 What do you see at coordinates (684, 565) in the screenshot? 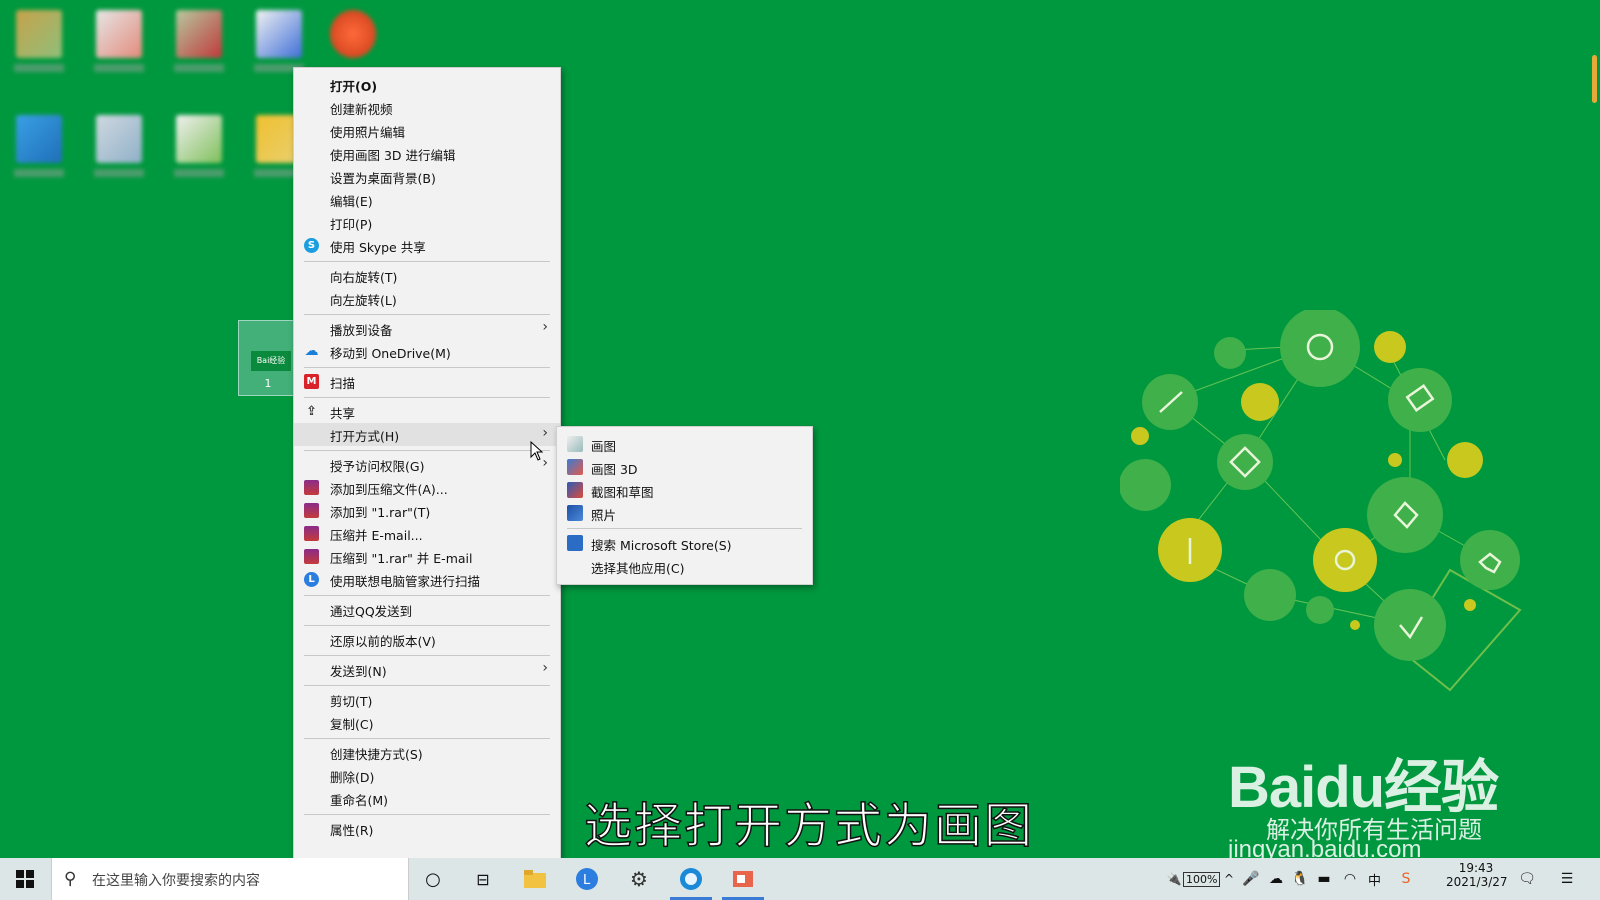
I see `choose-another-app: 选择其他应用(C)` at bounding box center [684, 565].